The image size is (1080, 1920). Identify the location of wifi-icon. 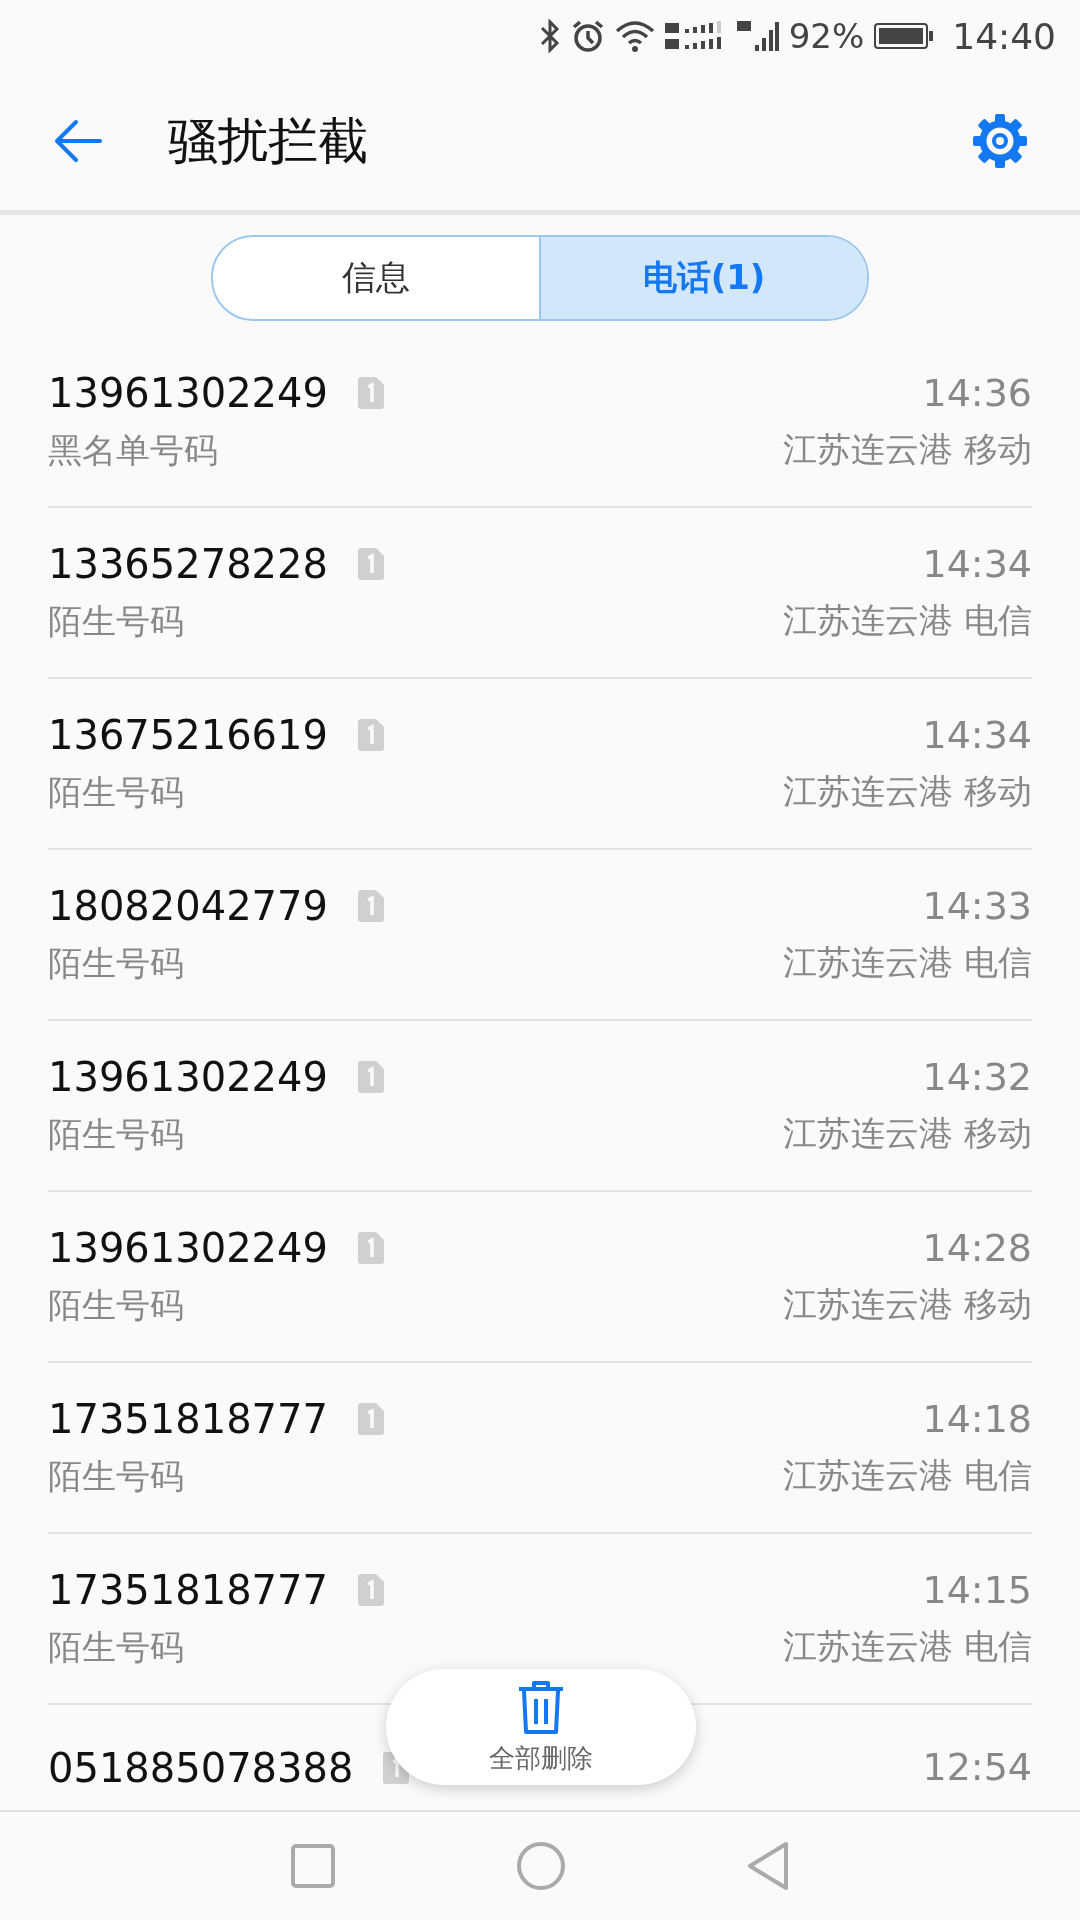
(634, 36).